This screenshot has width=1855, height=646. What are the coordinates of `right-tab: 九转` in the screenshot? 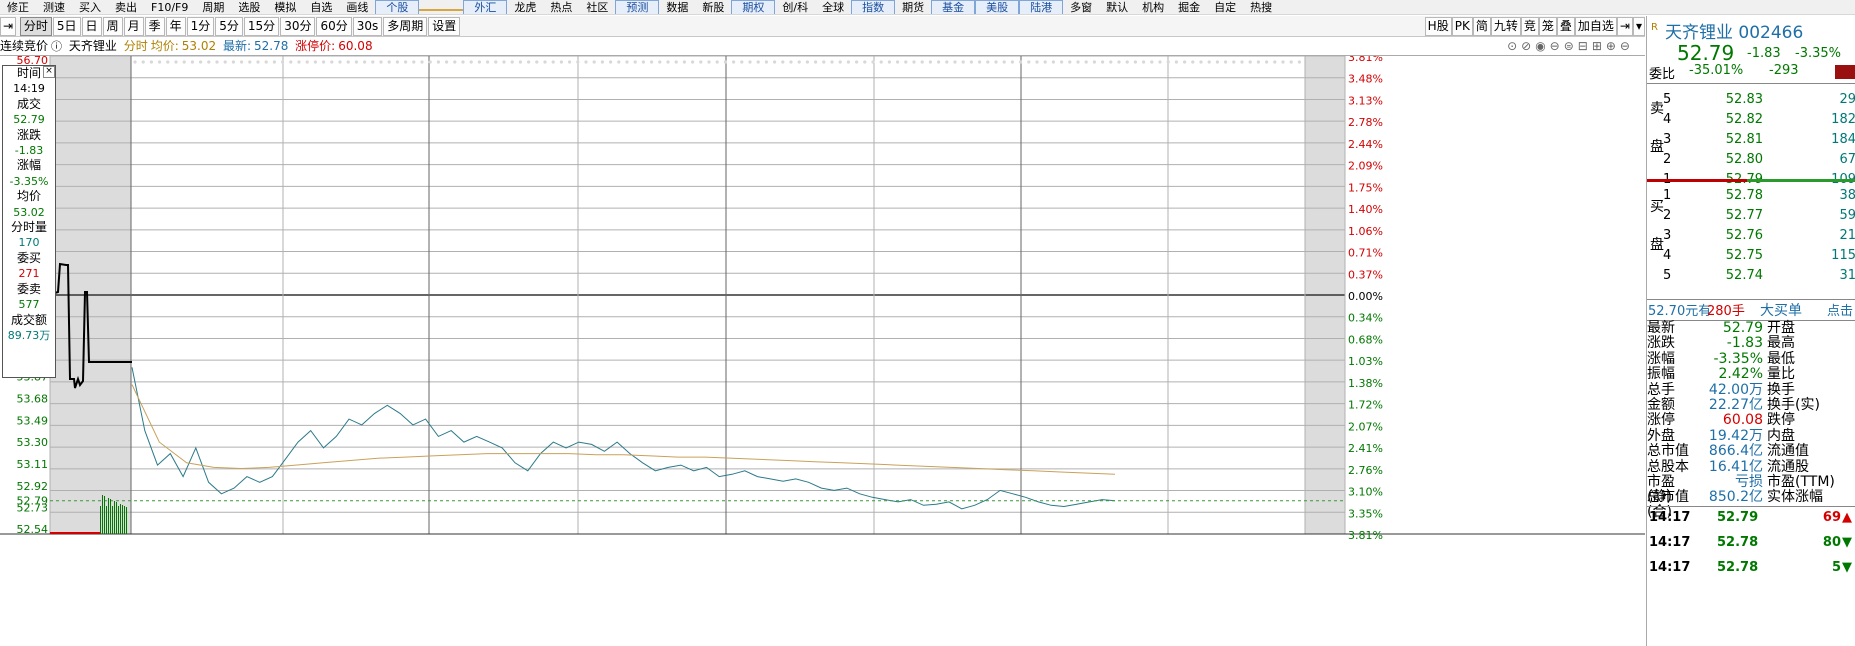 It's located at (1505, 26).